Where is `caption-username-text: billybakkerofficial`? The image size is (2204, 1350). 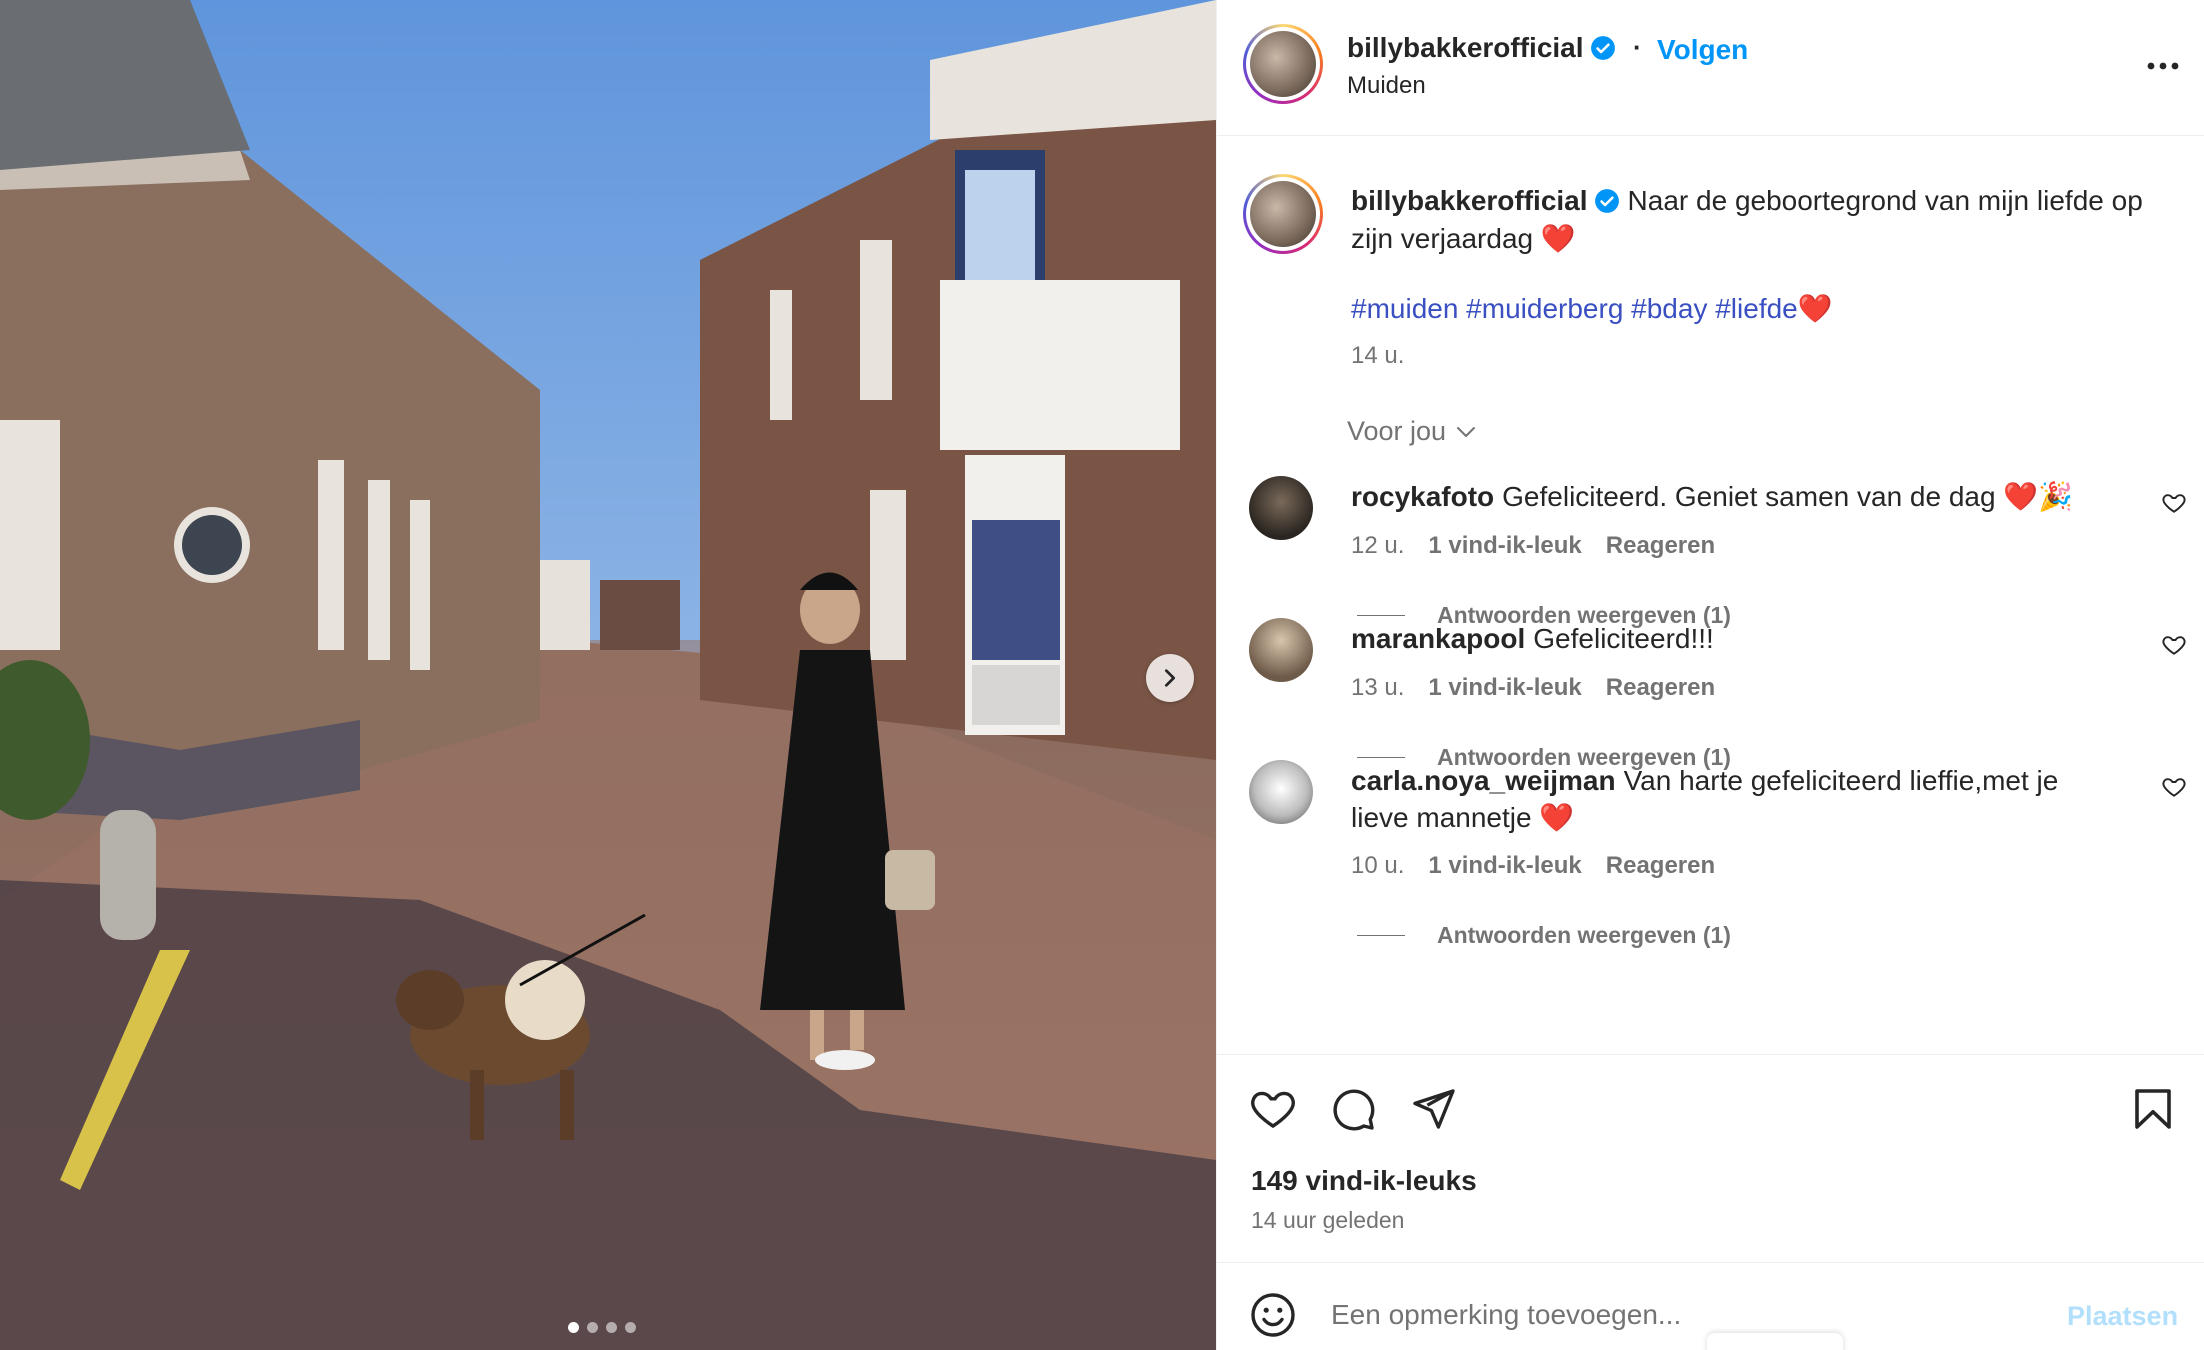
caption-username-text: billybakkerofficial is located at coordinates (1469, 200).